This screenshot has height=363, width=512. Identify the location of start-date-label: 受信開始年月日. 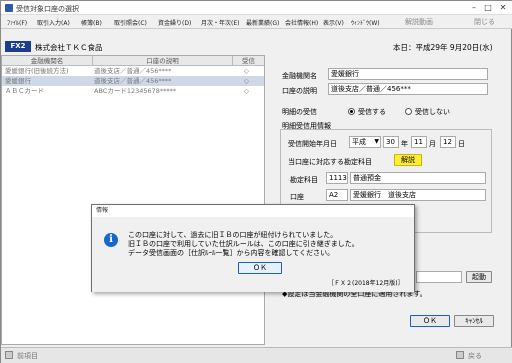
(312, 144).